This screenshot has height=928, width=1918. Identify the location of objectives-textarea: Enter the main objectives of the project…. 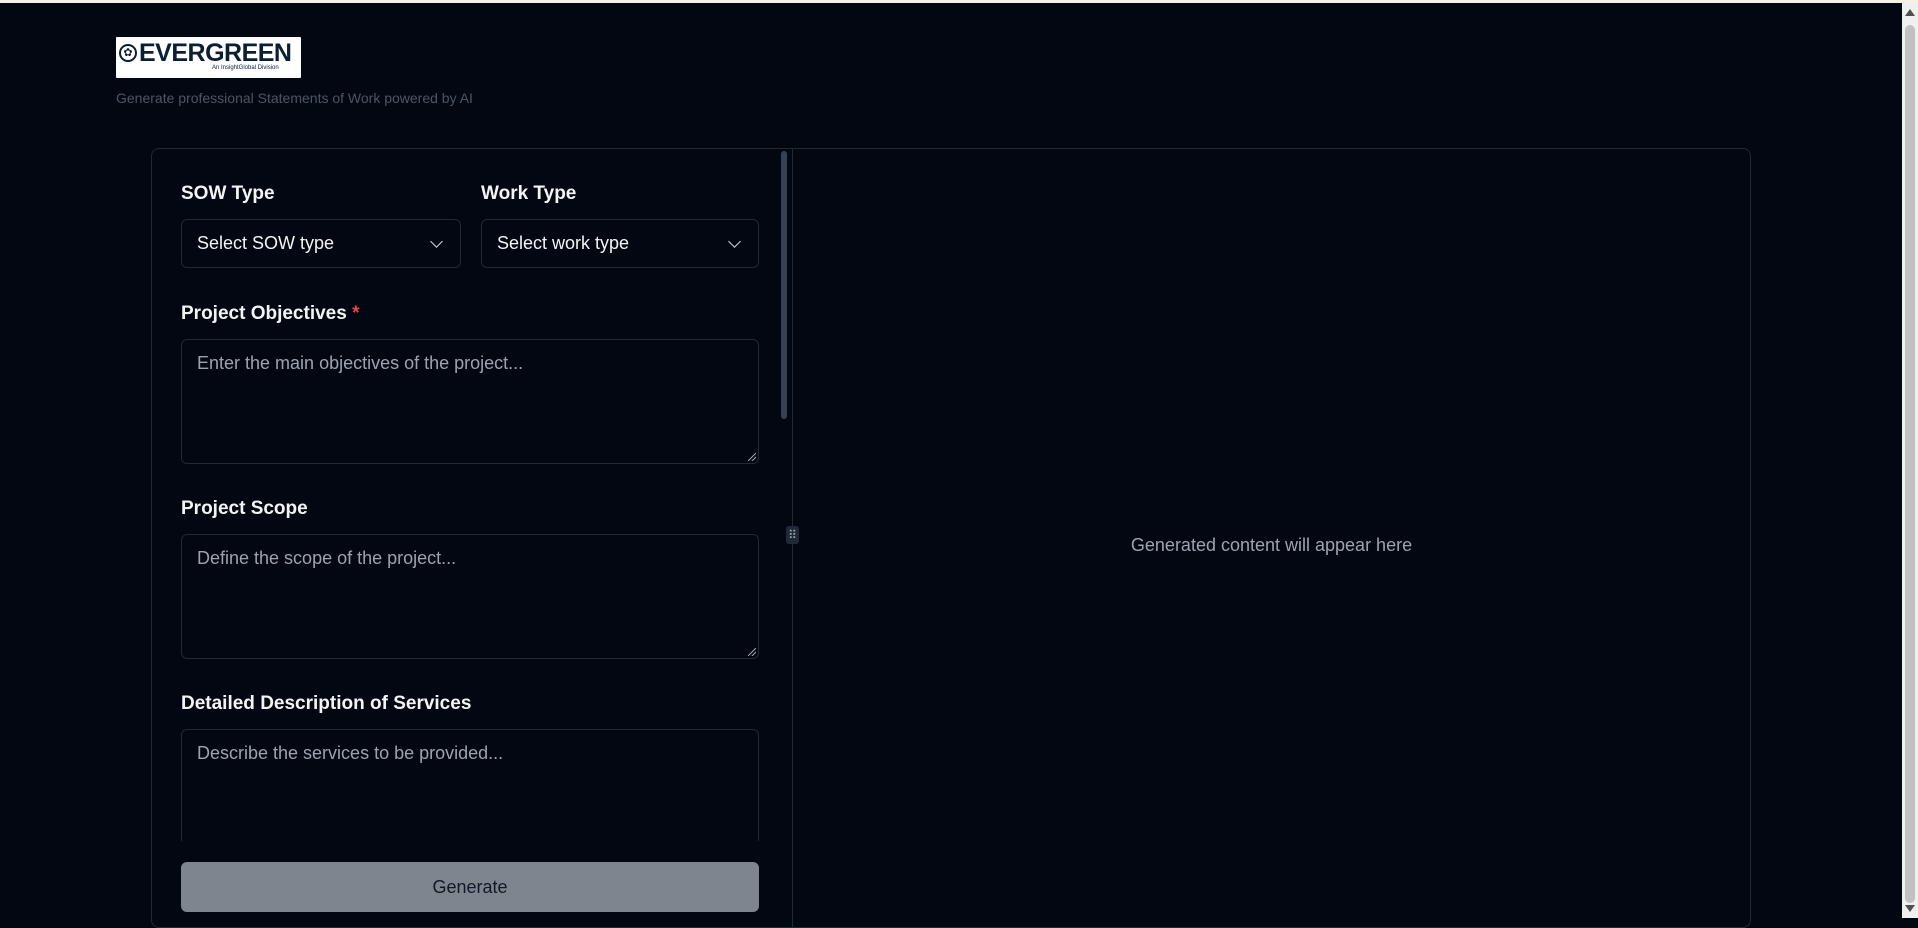
(470, 401).